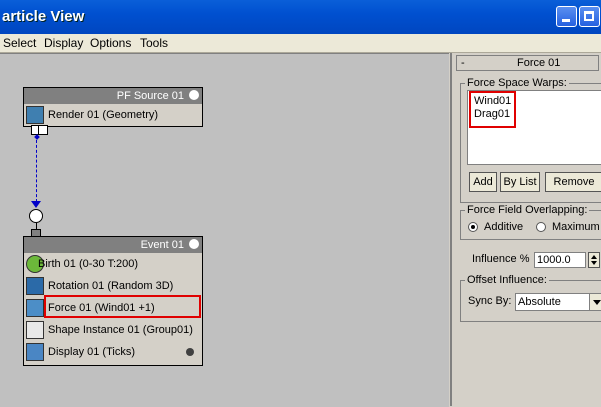  I want to click on menu-options: Options, so click(110, 43).